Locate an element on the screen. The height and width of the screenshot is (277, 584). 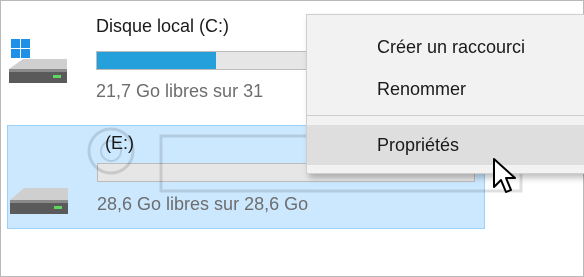
hard-drive-windows-icon is located at coordinates (38, 61).